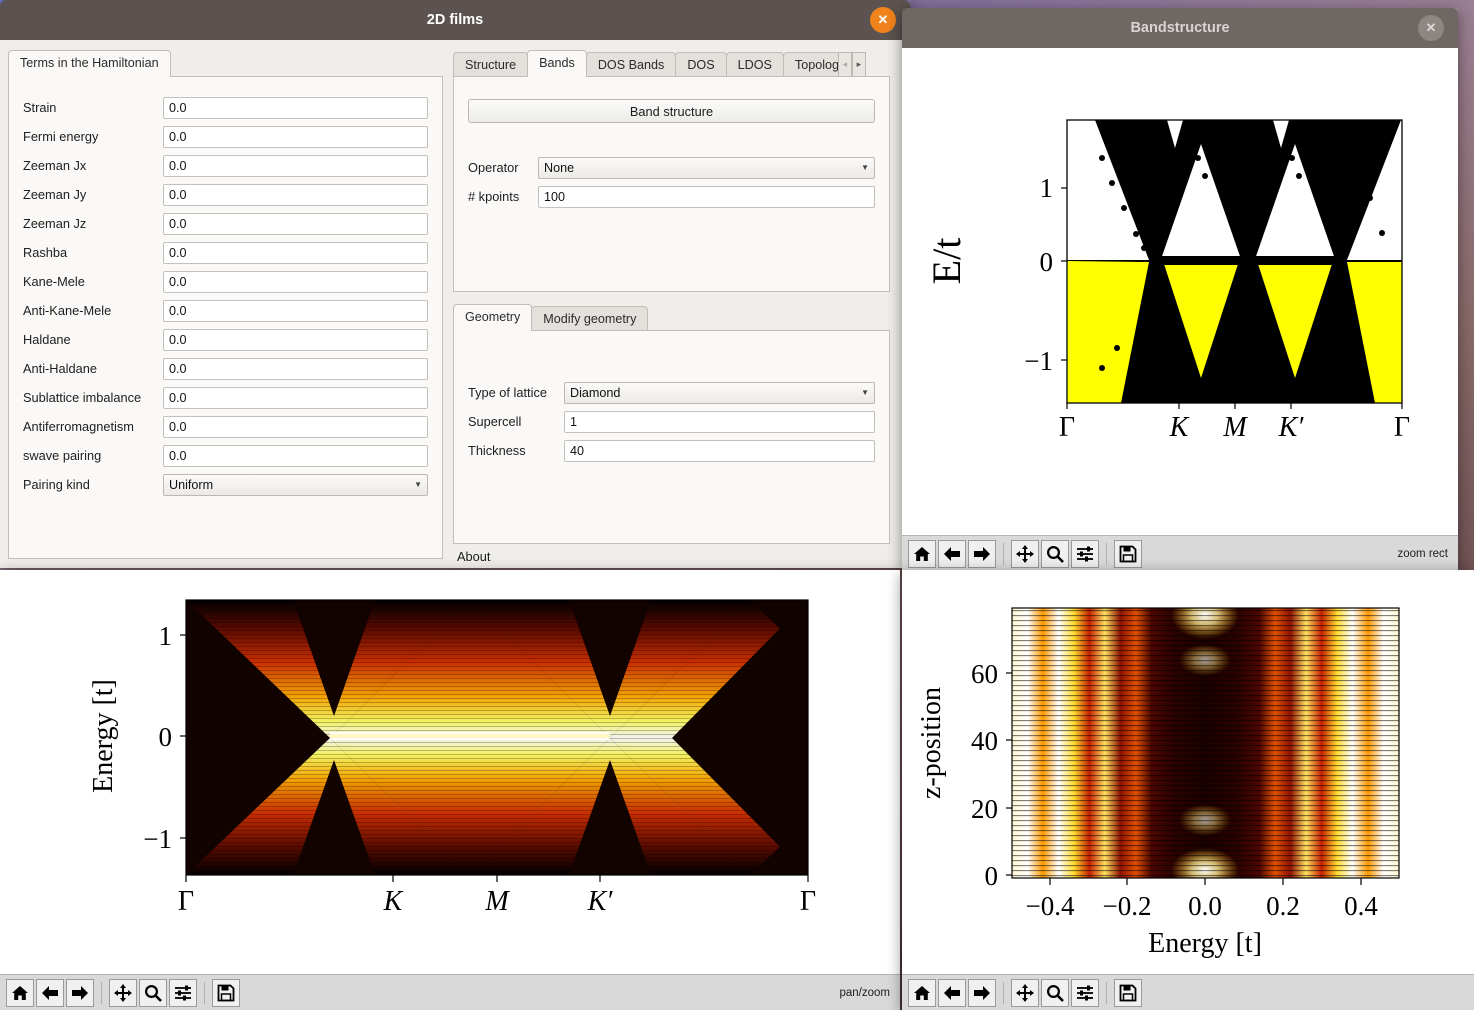 This screenshot has height=1010, width=1474. What do you see at coordinates (295, 397) in the screenshot?
I see `input-sublattice-imbalance: 0.0` at bounding box center [295, 397].